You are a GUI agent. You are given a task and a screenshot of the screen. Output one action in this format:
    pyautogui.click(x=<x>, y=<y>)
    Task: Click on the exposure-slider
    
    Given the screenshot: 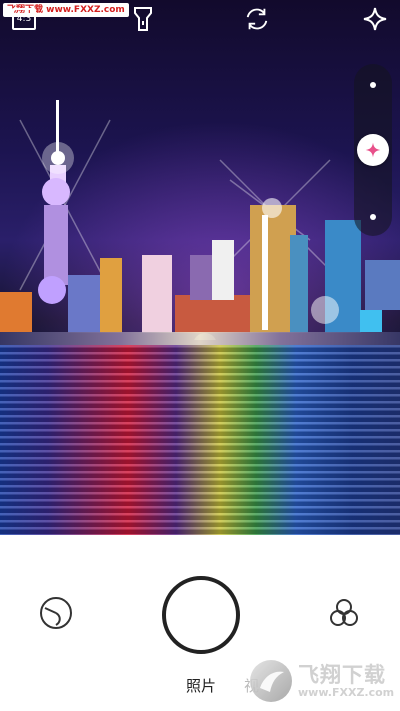 What is the action you would take?
    pyautogui.click(x=373, y=150)
    